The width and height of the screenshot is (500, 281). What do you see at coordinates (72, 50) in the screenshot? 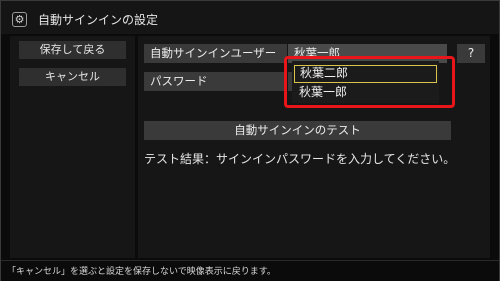
I see `save-and-return-button: 保存して戻る` at bounding box center [72, 50].